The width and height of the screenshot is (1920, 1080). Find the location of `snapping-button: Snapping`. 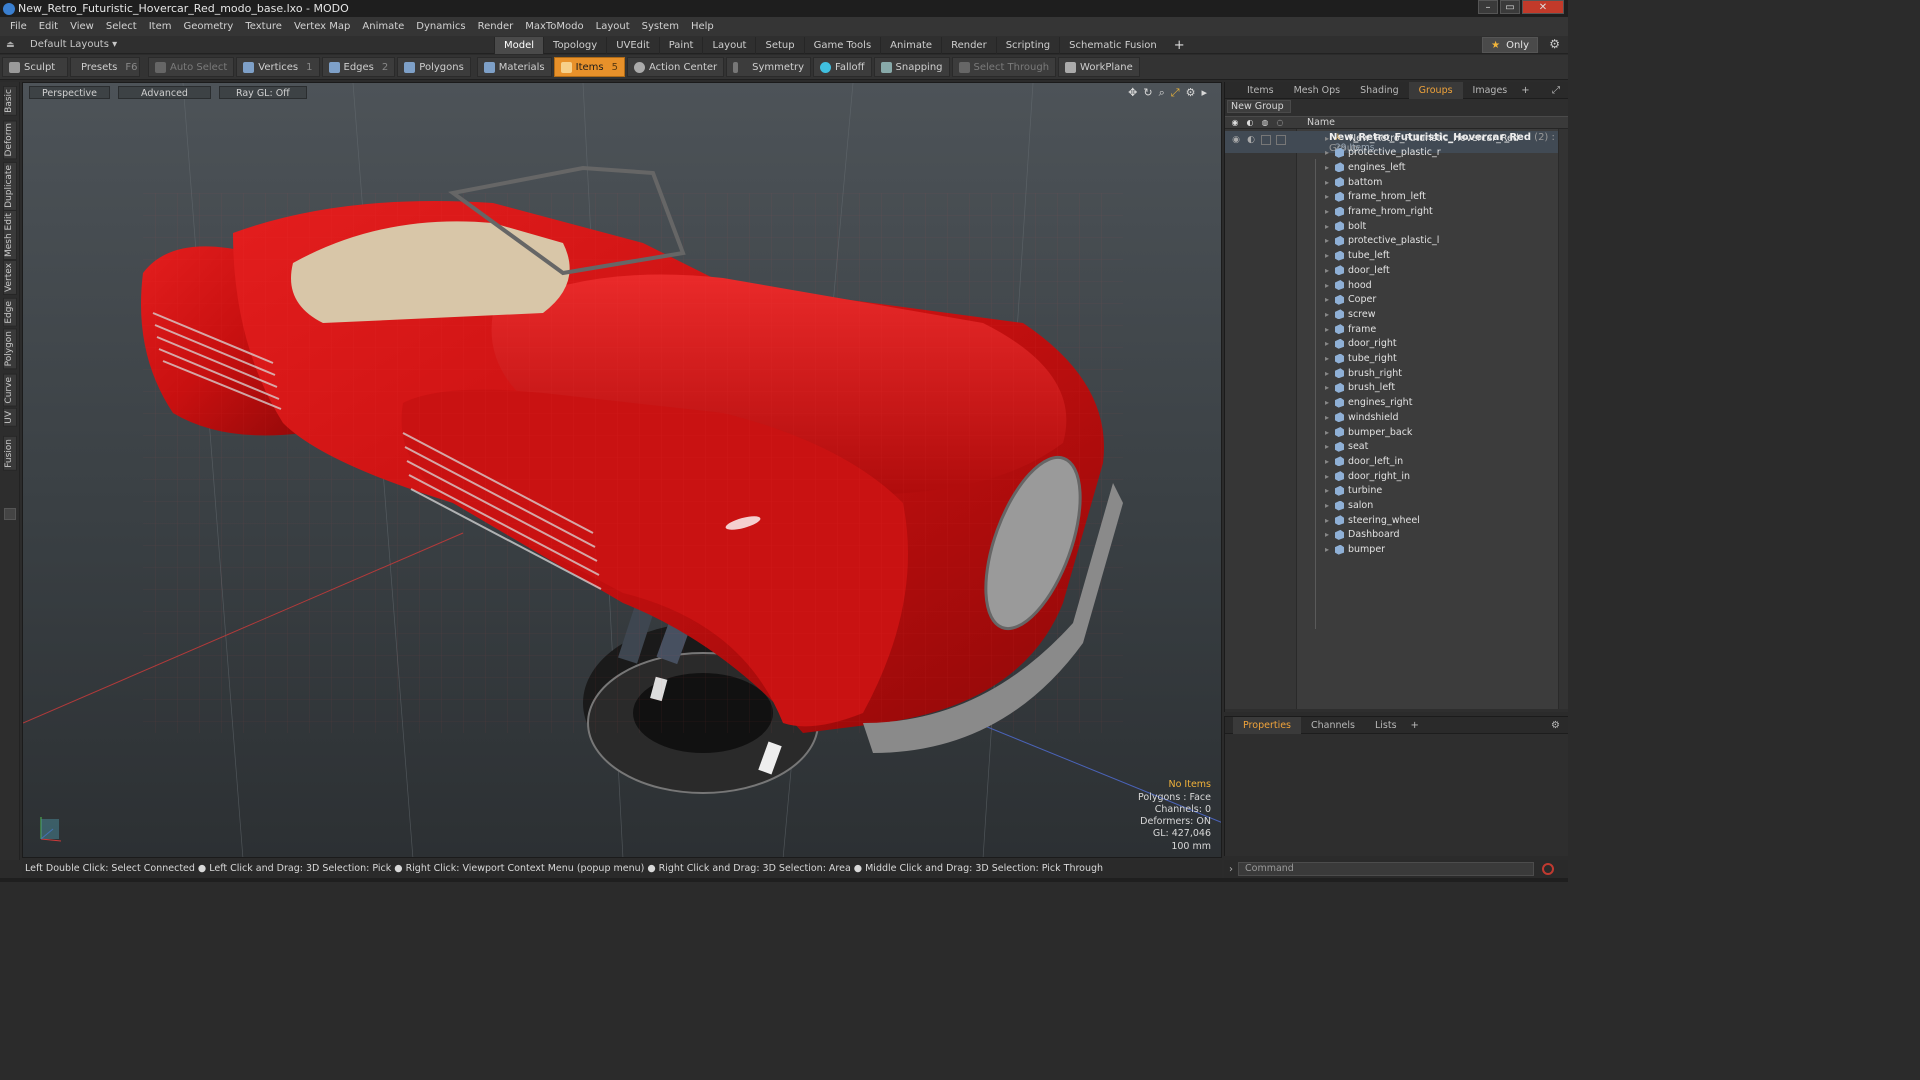

snapping-button: Snapping is located at coordinates (911, 67).